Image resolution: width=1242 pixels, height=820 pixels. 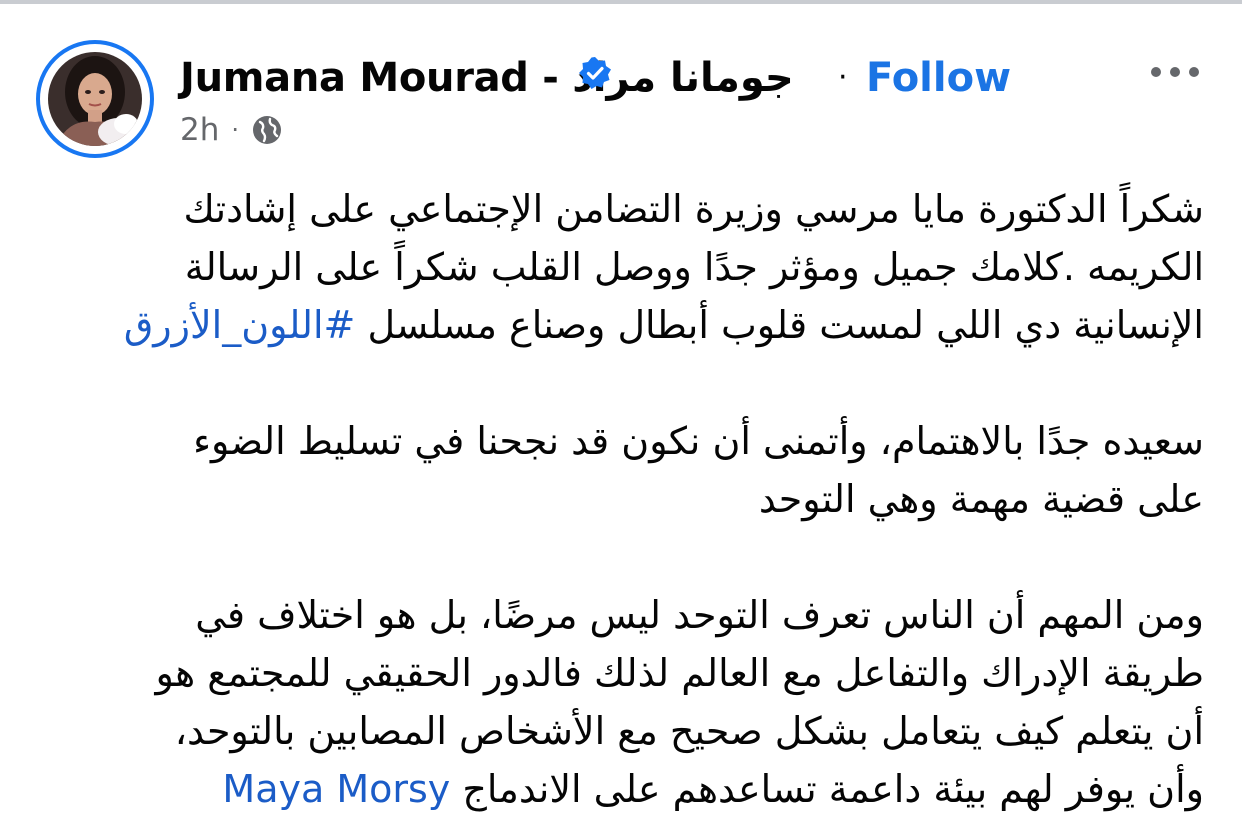 What do you see at coordinates (595, 73) in the screenshot?
I see `verified-badge-icon` at bounding box center [595, 73].